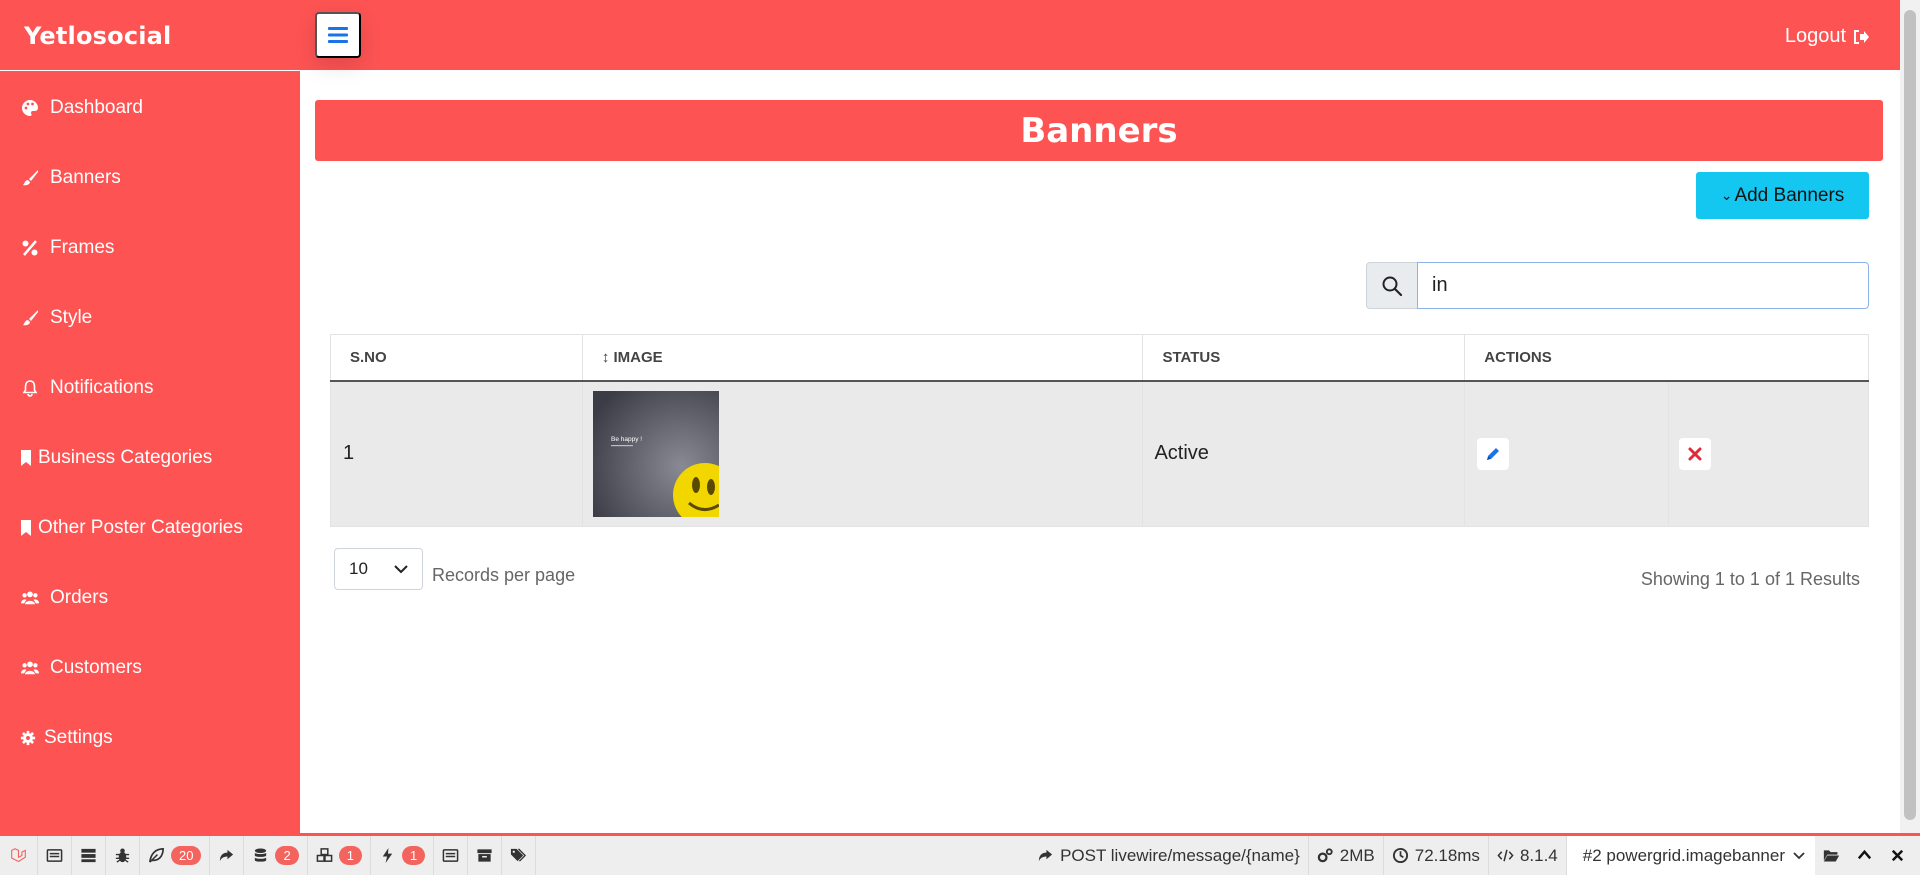 The height and width of the screenshot is (875, 1920). I want to click on database-icon, so click(261, 855).